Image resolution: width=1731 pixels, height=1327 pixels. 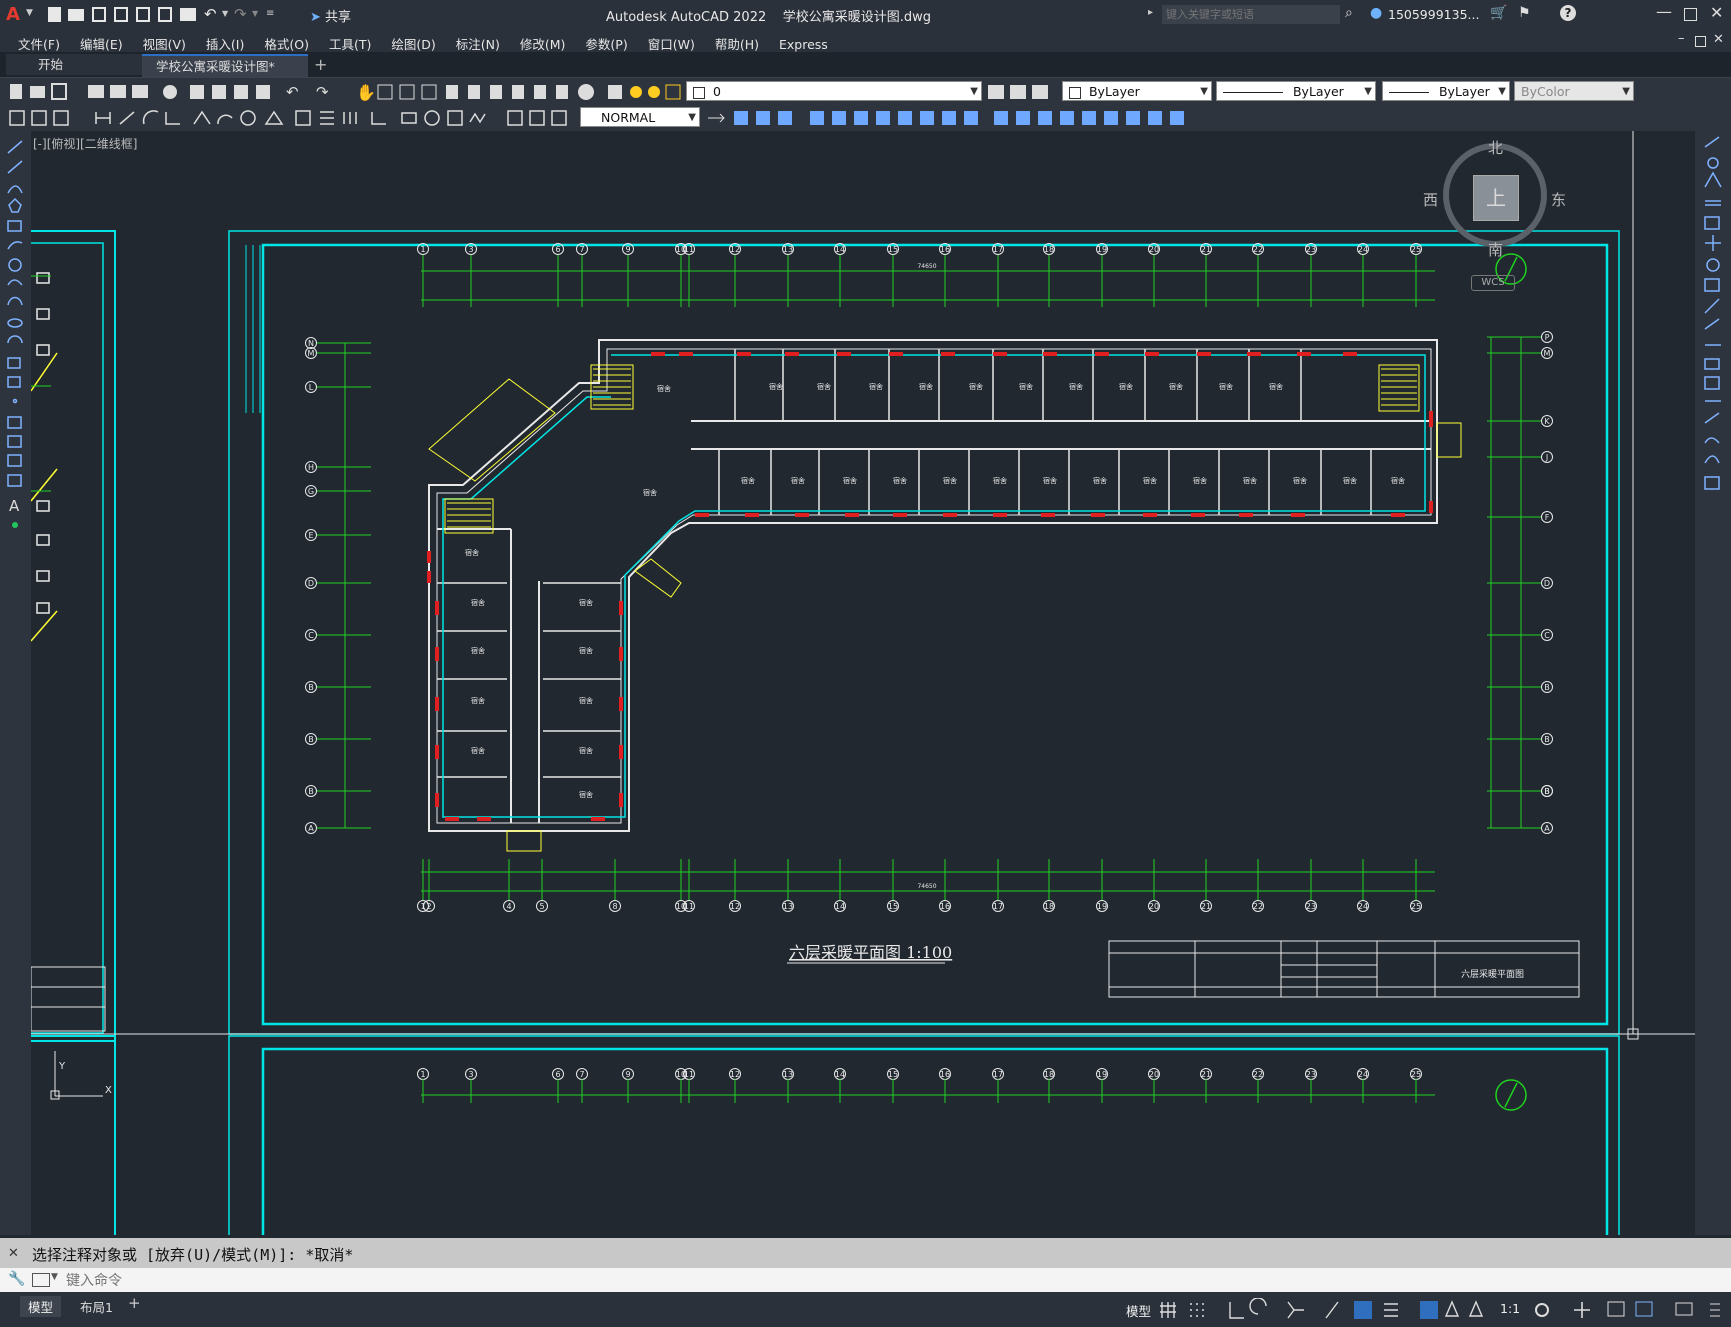 I want to click on axis-top-9: 14, so click(x=840, y=249).